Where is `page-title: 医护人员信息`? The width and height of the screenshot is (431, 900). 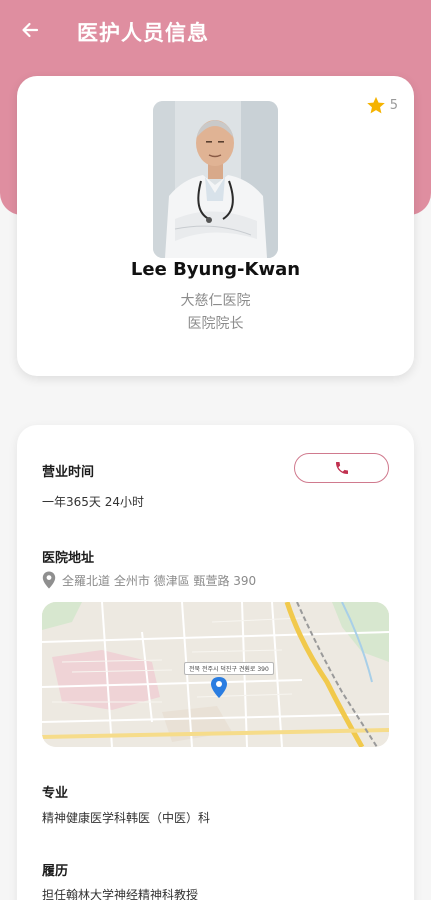 page-title: 医护人员信息 is located at coordinates (143, 33).